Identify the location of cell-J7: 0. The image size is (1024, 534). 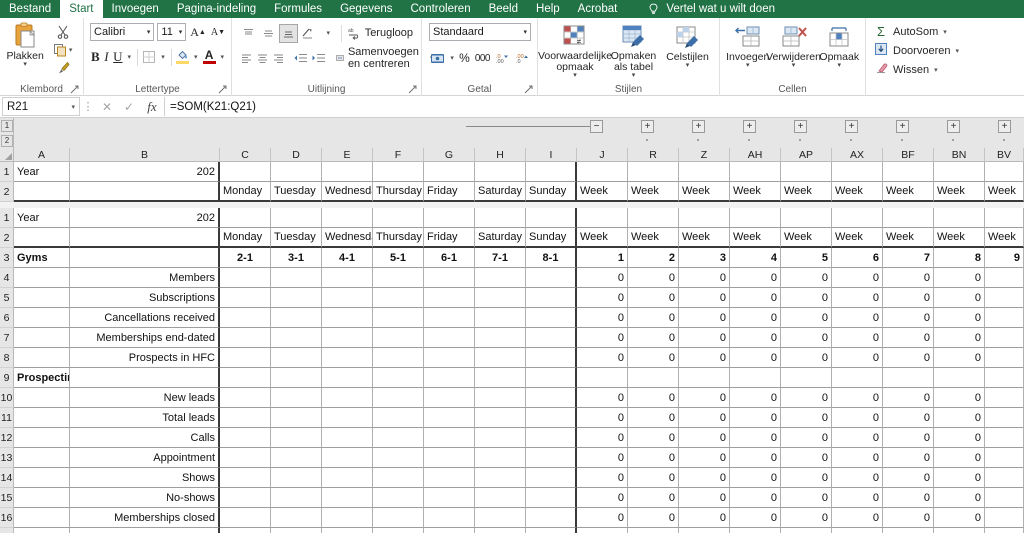
(602, 338).